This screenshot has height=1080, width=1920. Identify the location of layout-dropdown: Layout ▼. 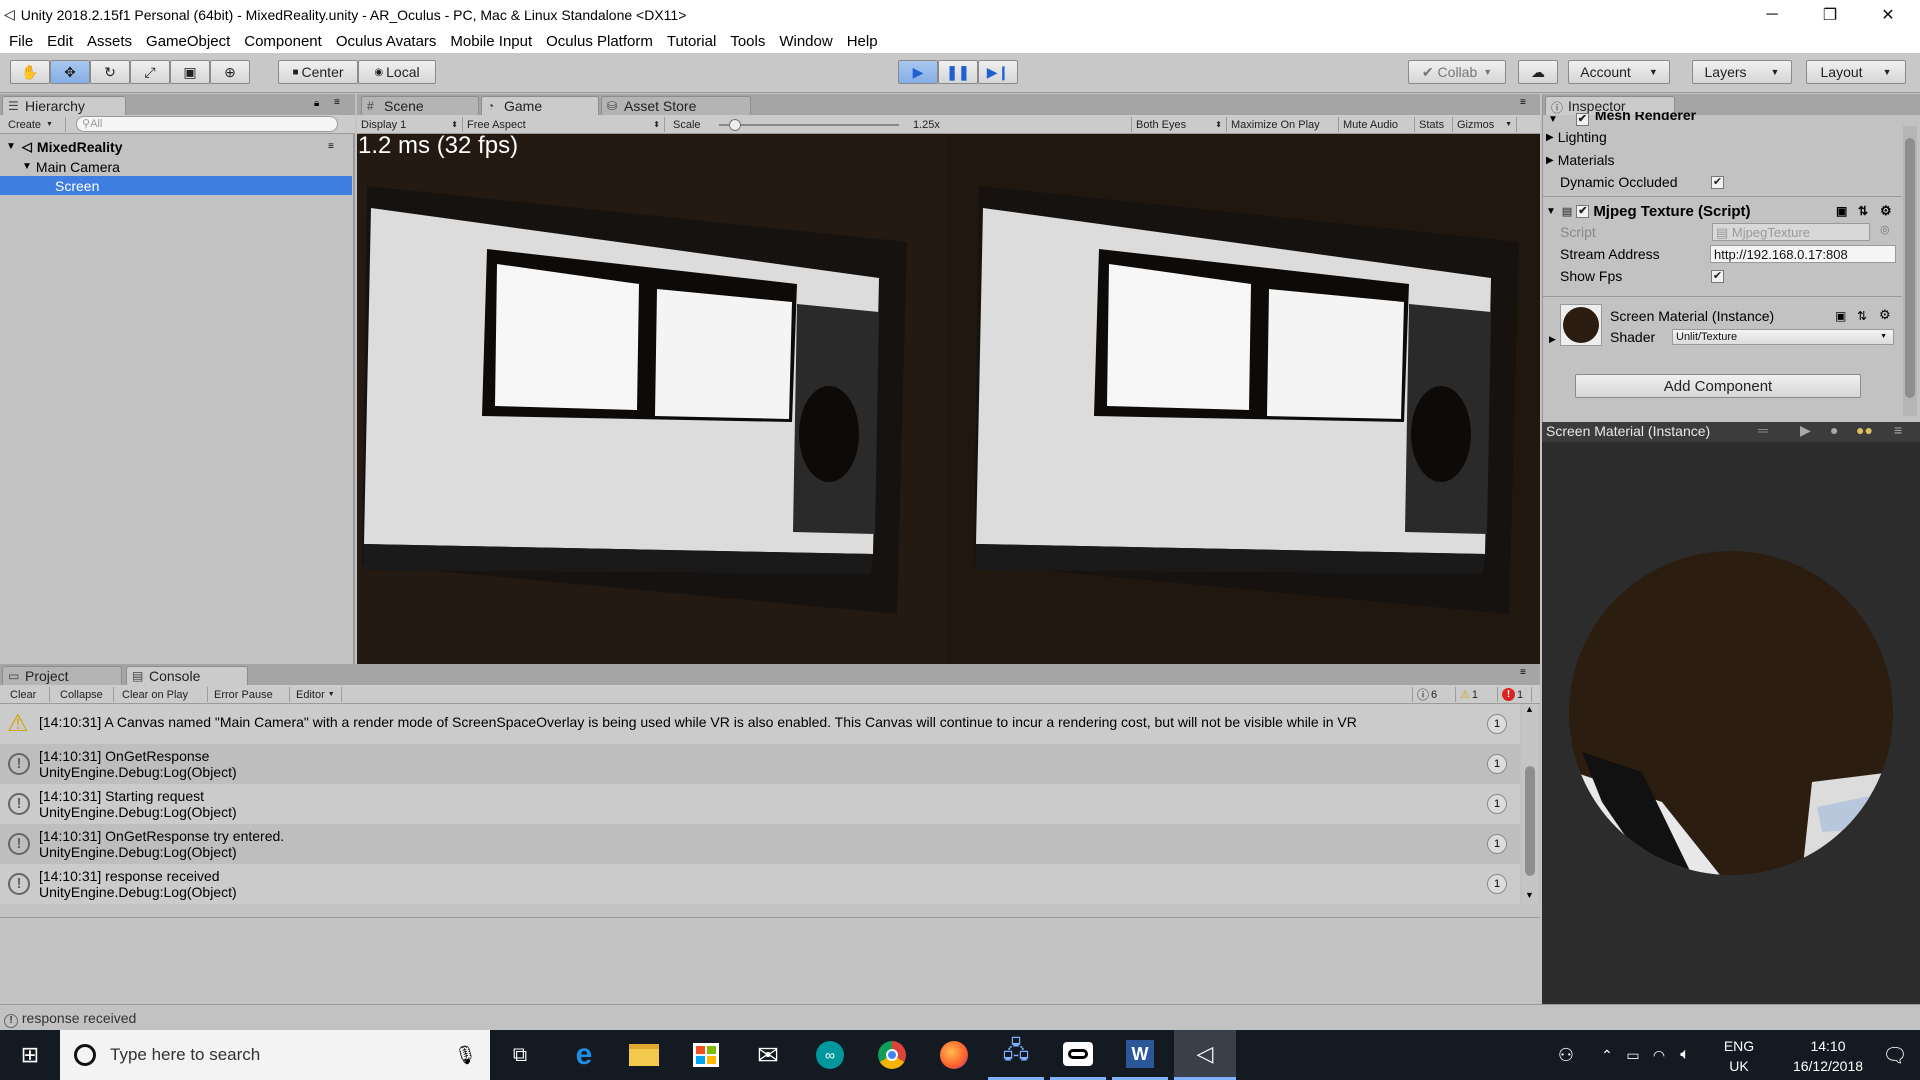
(1856, 72).